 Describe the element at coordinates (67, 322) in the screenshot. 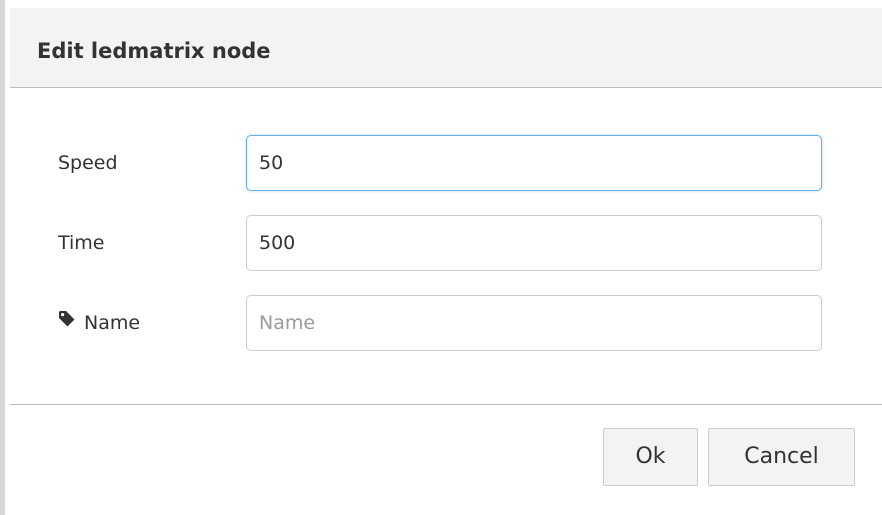

I see `tag-icon` at that location.